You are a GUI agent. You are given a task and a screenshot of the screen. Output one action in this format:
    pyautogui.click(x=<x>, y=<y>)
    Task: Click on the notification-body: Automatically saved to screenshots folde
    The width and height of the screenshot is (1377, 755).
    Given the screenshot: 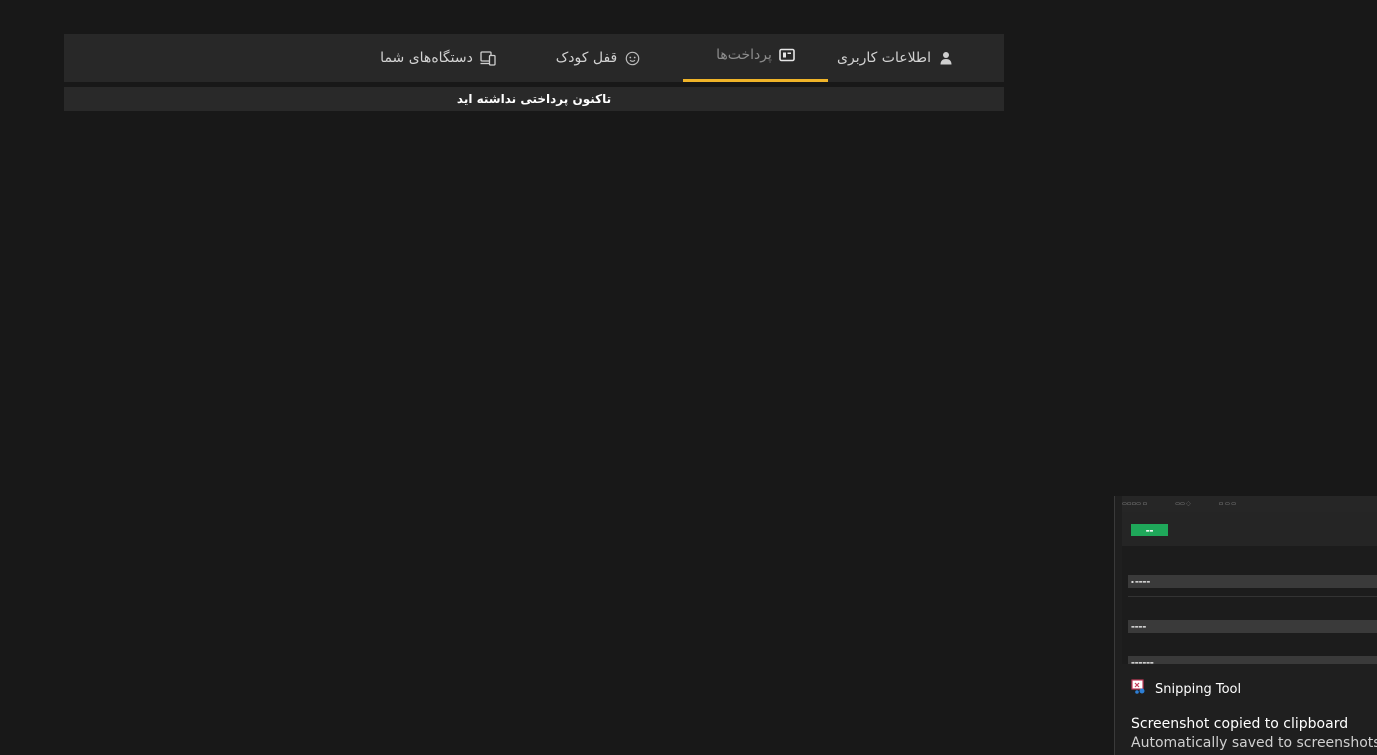 What is the action you would take?
    pyautogui.click(x=1254, y=743)
    